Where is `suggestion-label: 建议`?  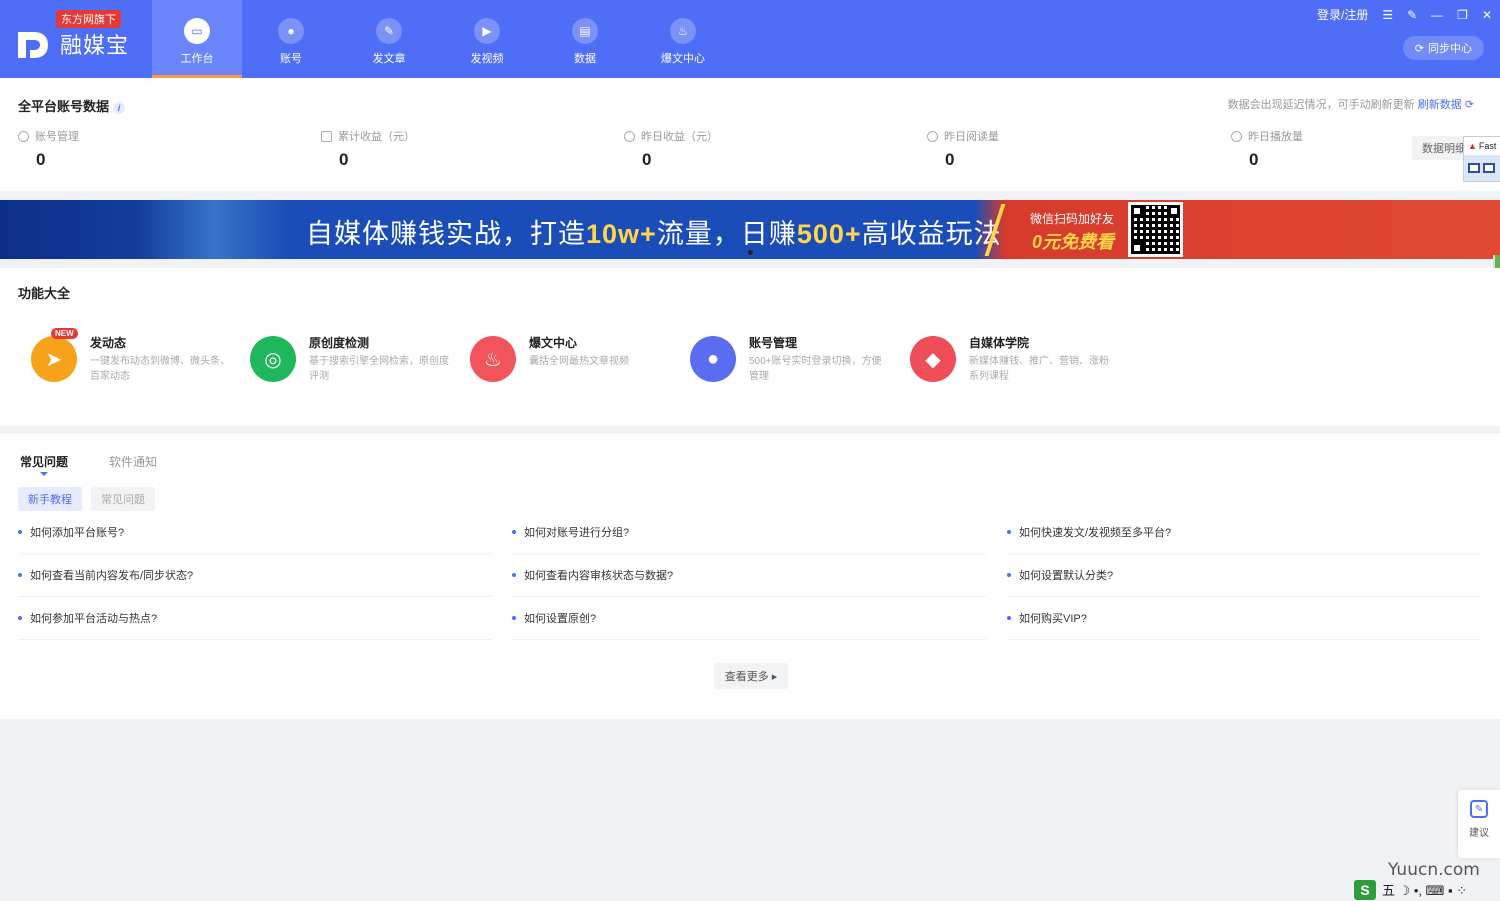 suggestion-label: 建议 is located at coordinates (1479, 833).